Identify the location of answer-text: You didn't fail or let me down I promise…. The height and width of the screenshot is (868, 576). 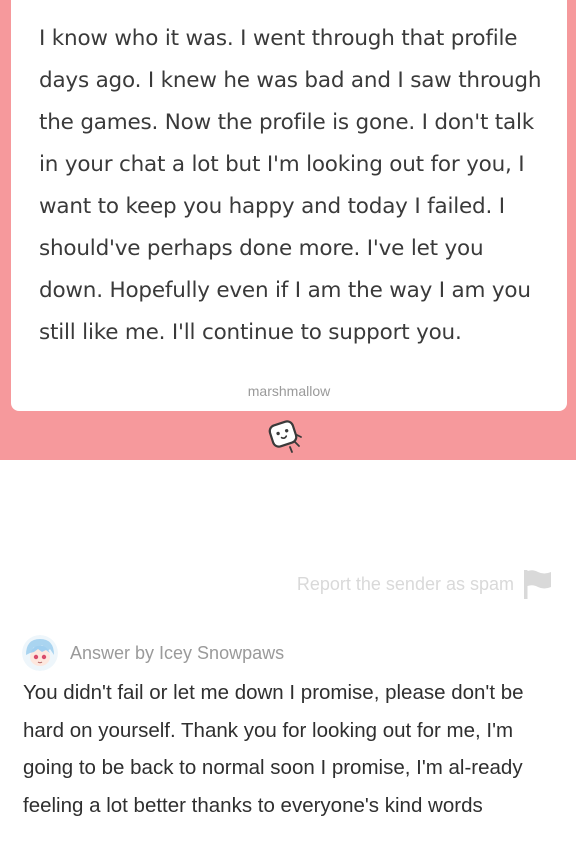
(273, 749).